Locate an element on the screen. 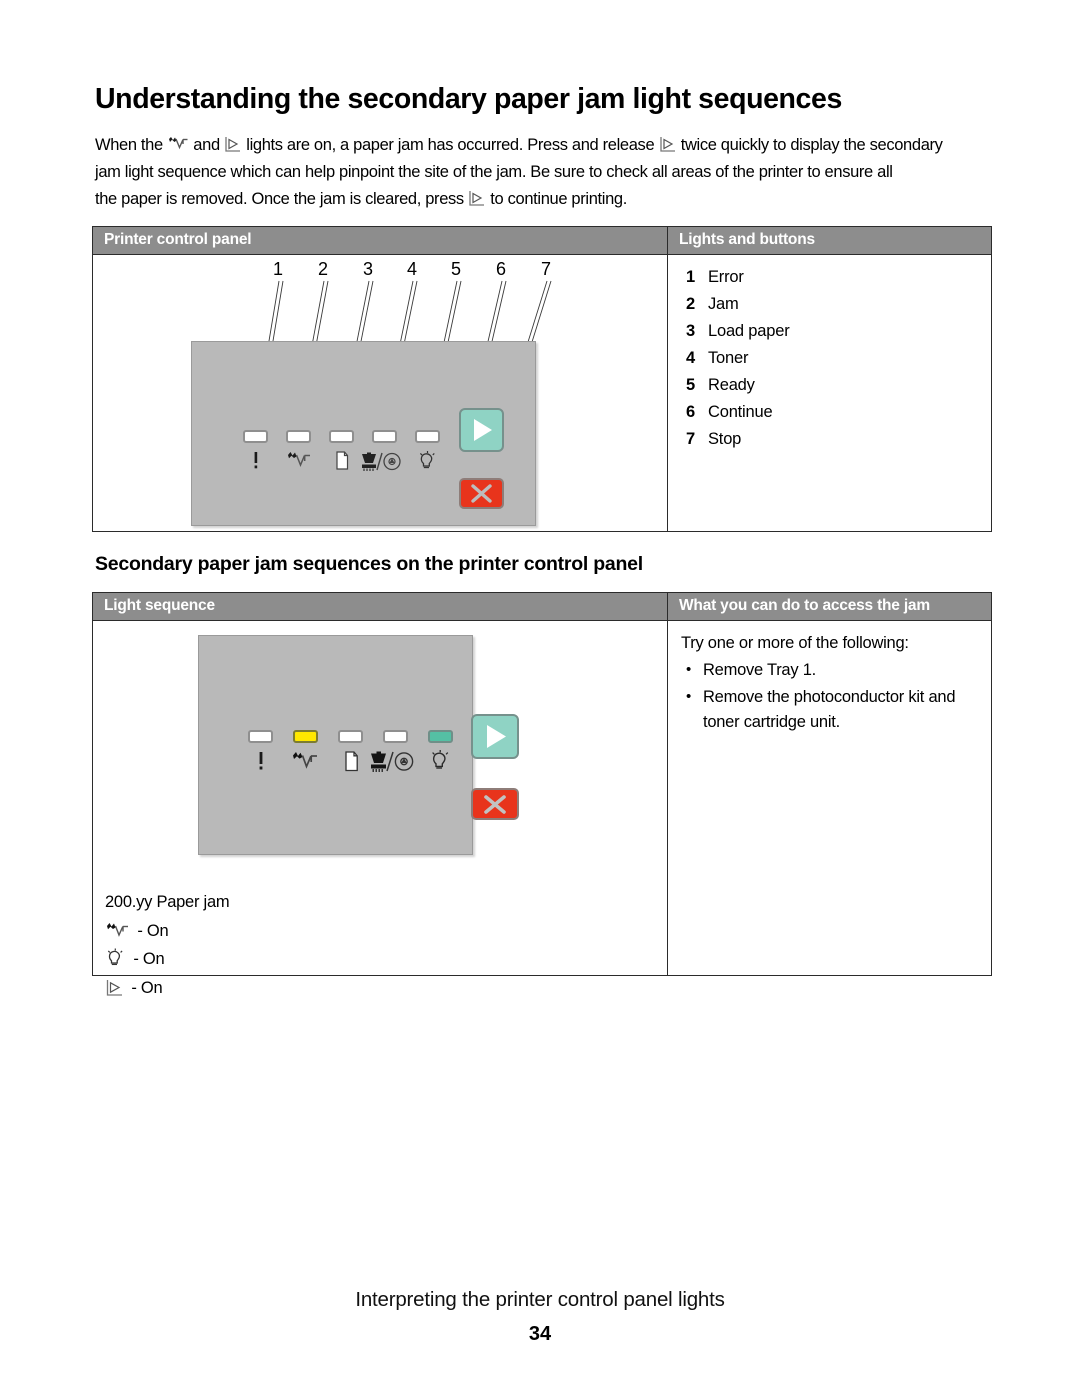  table-header-row: Printer control panel Lights and buttons is located at coordinates (542, 241).